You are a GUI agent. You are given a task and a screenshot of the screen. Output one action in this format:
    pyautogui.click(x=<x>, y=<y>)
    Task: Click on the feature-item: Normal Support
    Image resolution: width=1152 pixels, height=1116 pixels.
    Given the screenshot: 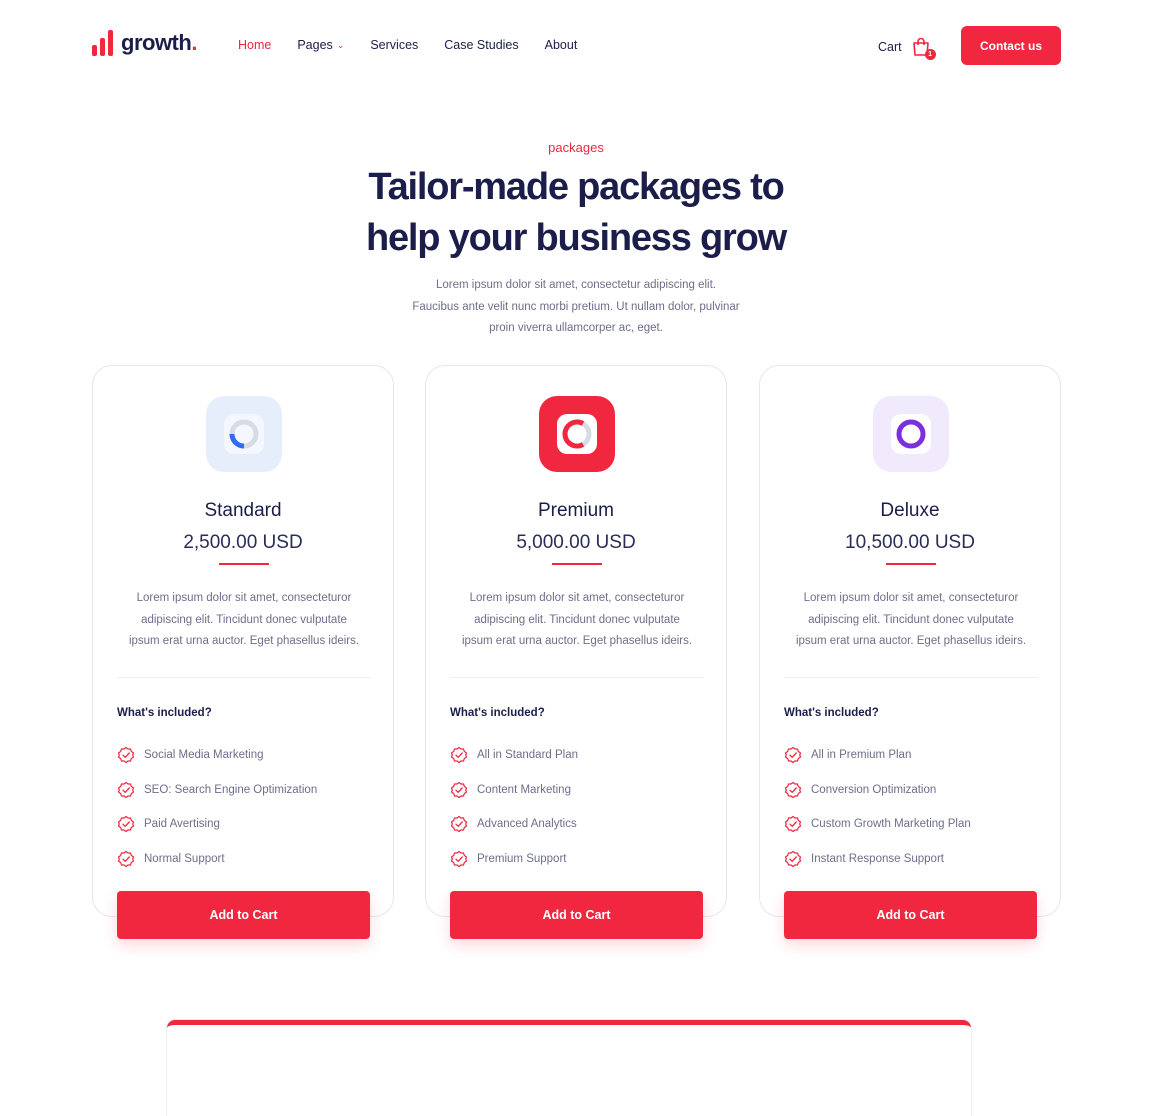 What is the action you would take?
    pyautogui.click(x=217, y=859)
    